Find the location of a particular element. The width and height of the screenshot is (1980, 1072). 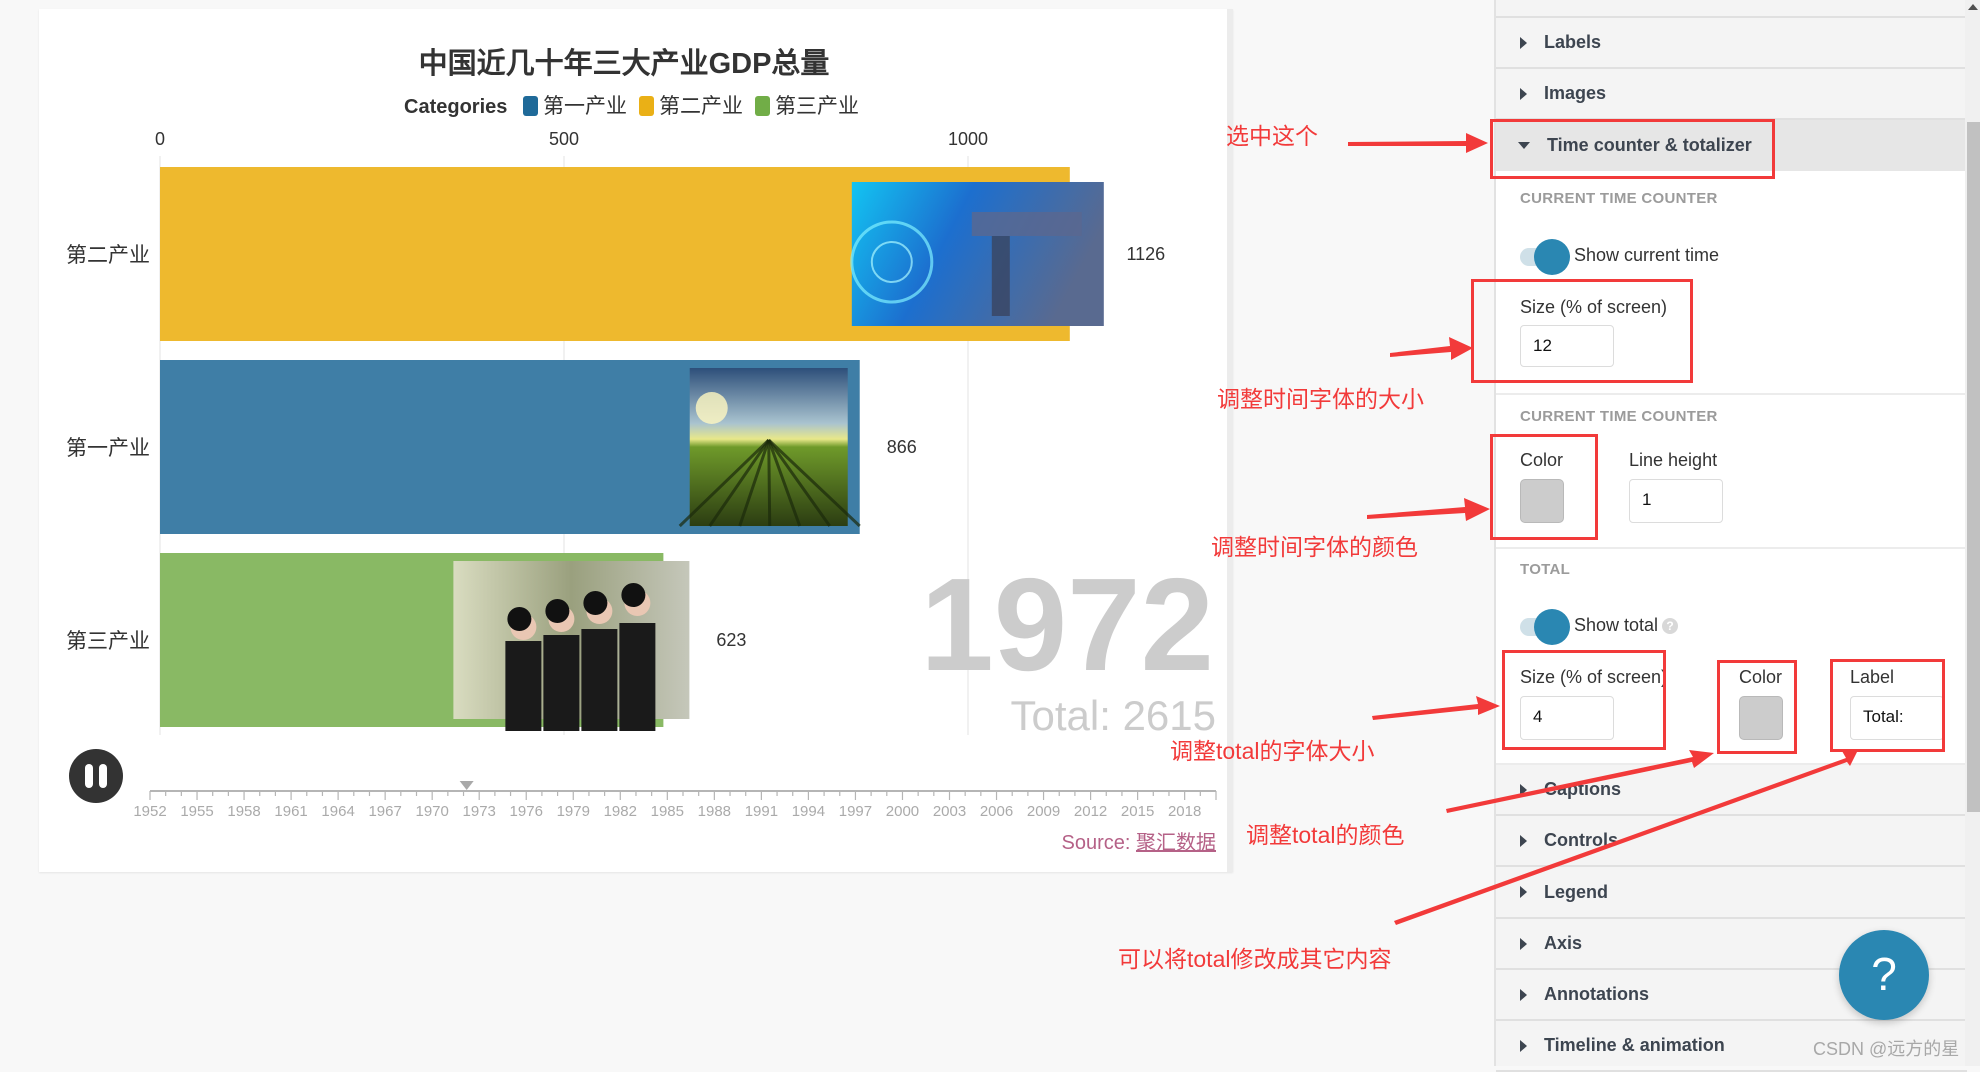

timeline-label: 1958 is located at coordinates (243, 811).